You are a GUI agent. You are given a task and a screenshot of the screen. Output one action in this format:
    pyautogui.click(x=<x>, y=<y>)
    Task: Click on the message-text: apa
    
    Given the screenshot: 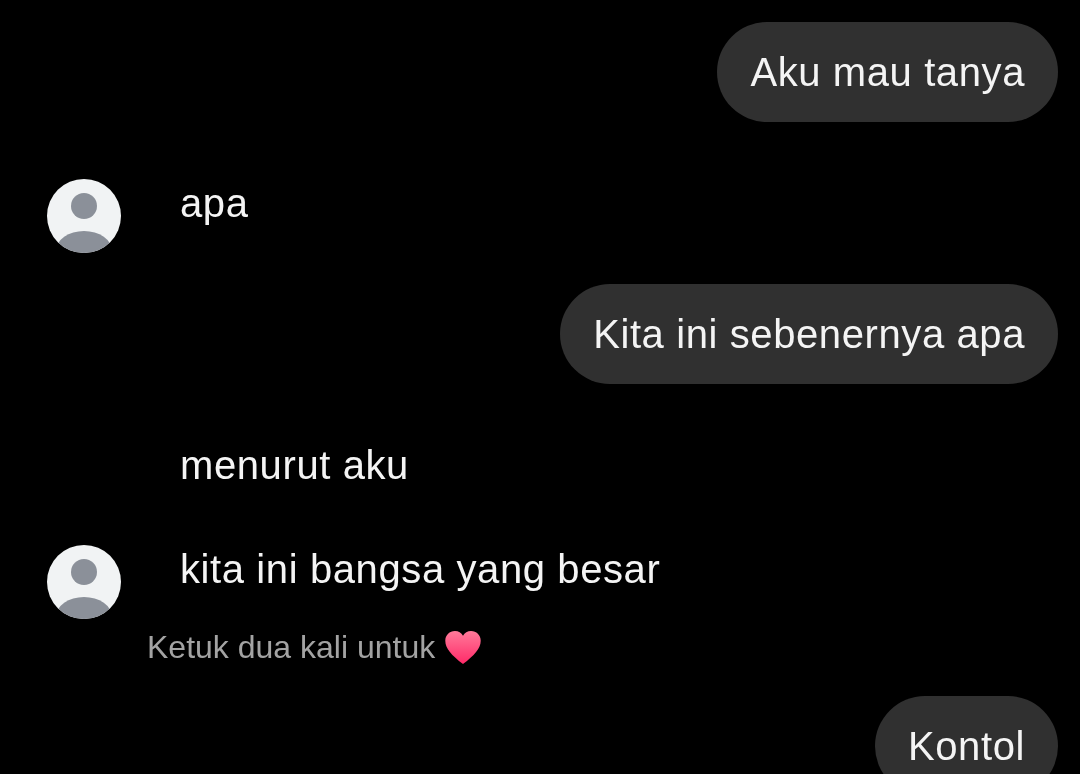 What is the action you would take?
    pyautogui.click(x=214, y=203)
    